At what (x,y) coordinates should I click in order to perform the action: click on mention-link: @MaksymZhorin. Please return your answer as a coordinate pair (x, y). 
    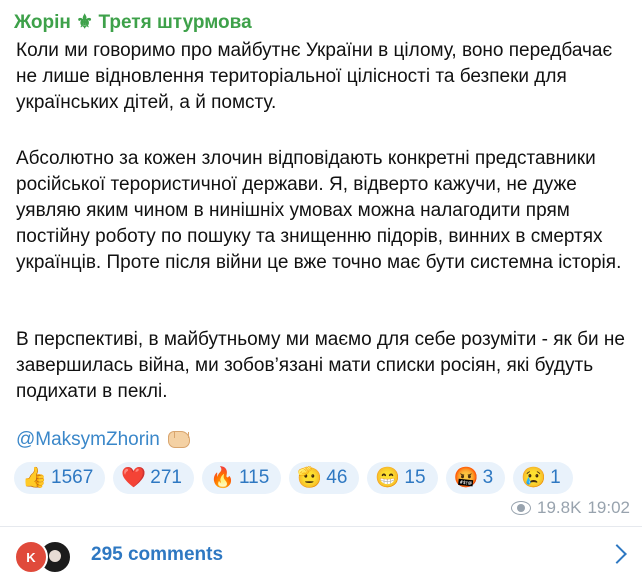
    Looking at the image, I should click on (88, 439).